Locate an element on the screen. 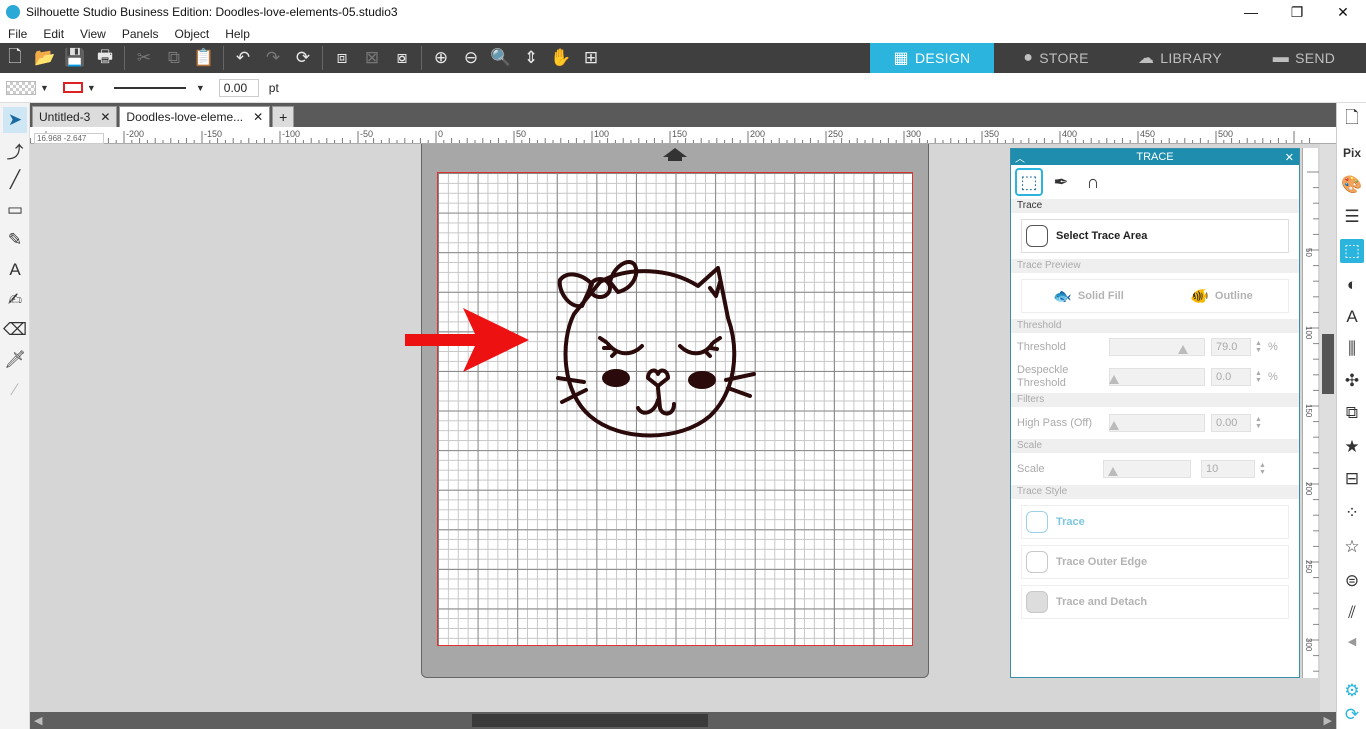 The width and height of the screenshot is (1366, 729). close-button: ✕ is located at coordinates (1343, 12).